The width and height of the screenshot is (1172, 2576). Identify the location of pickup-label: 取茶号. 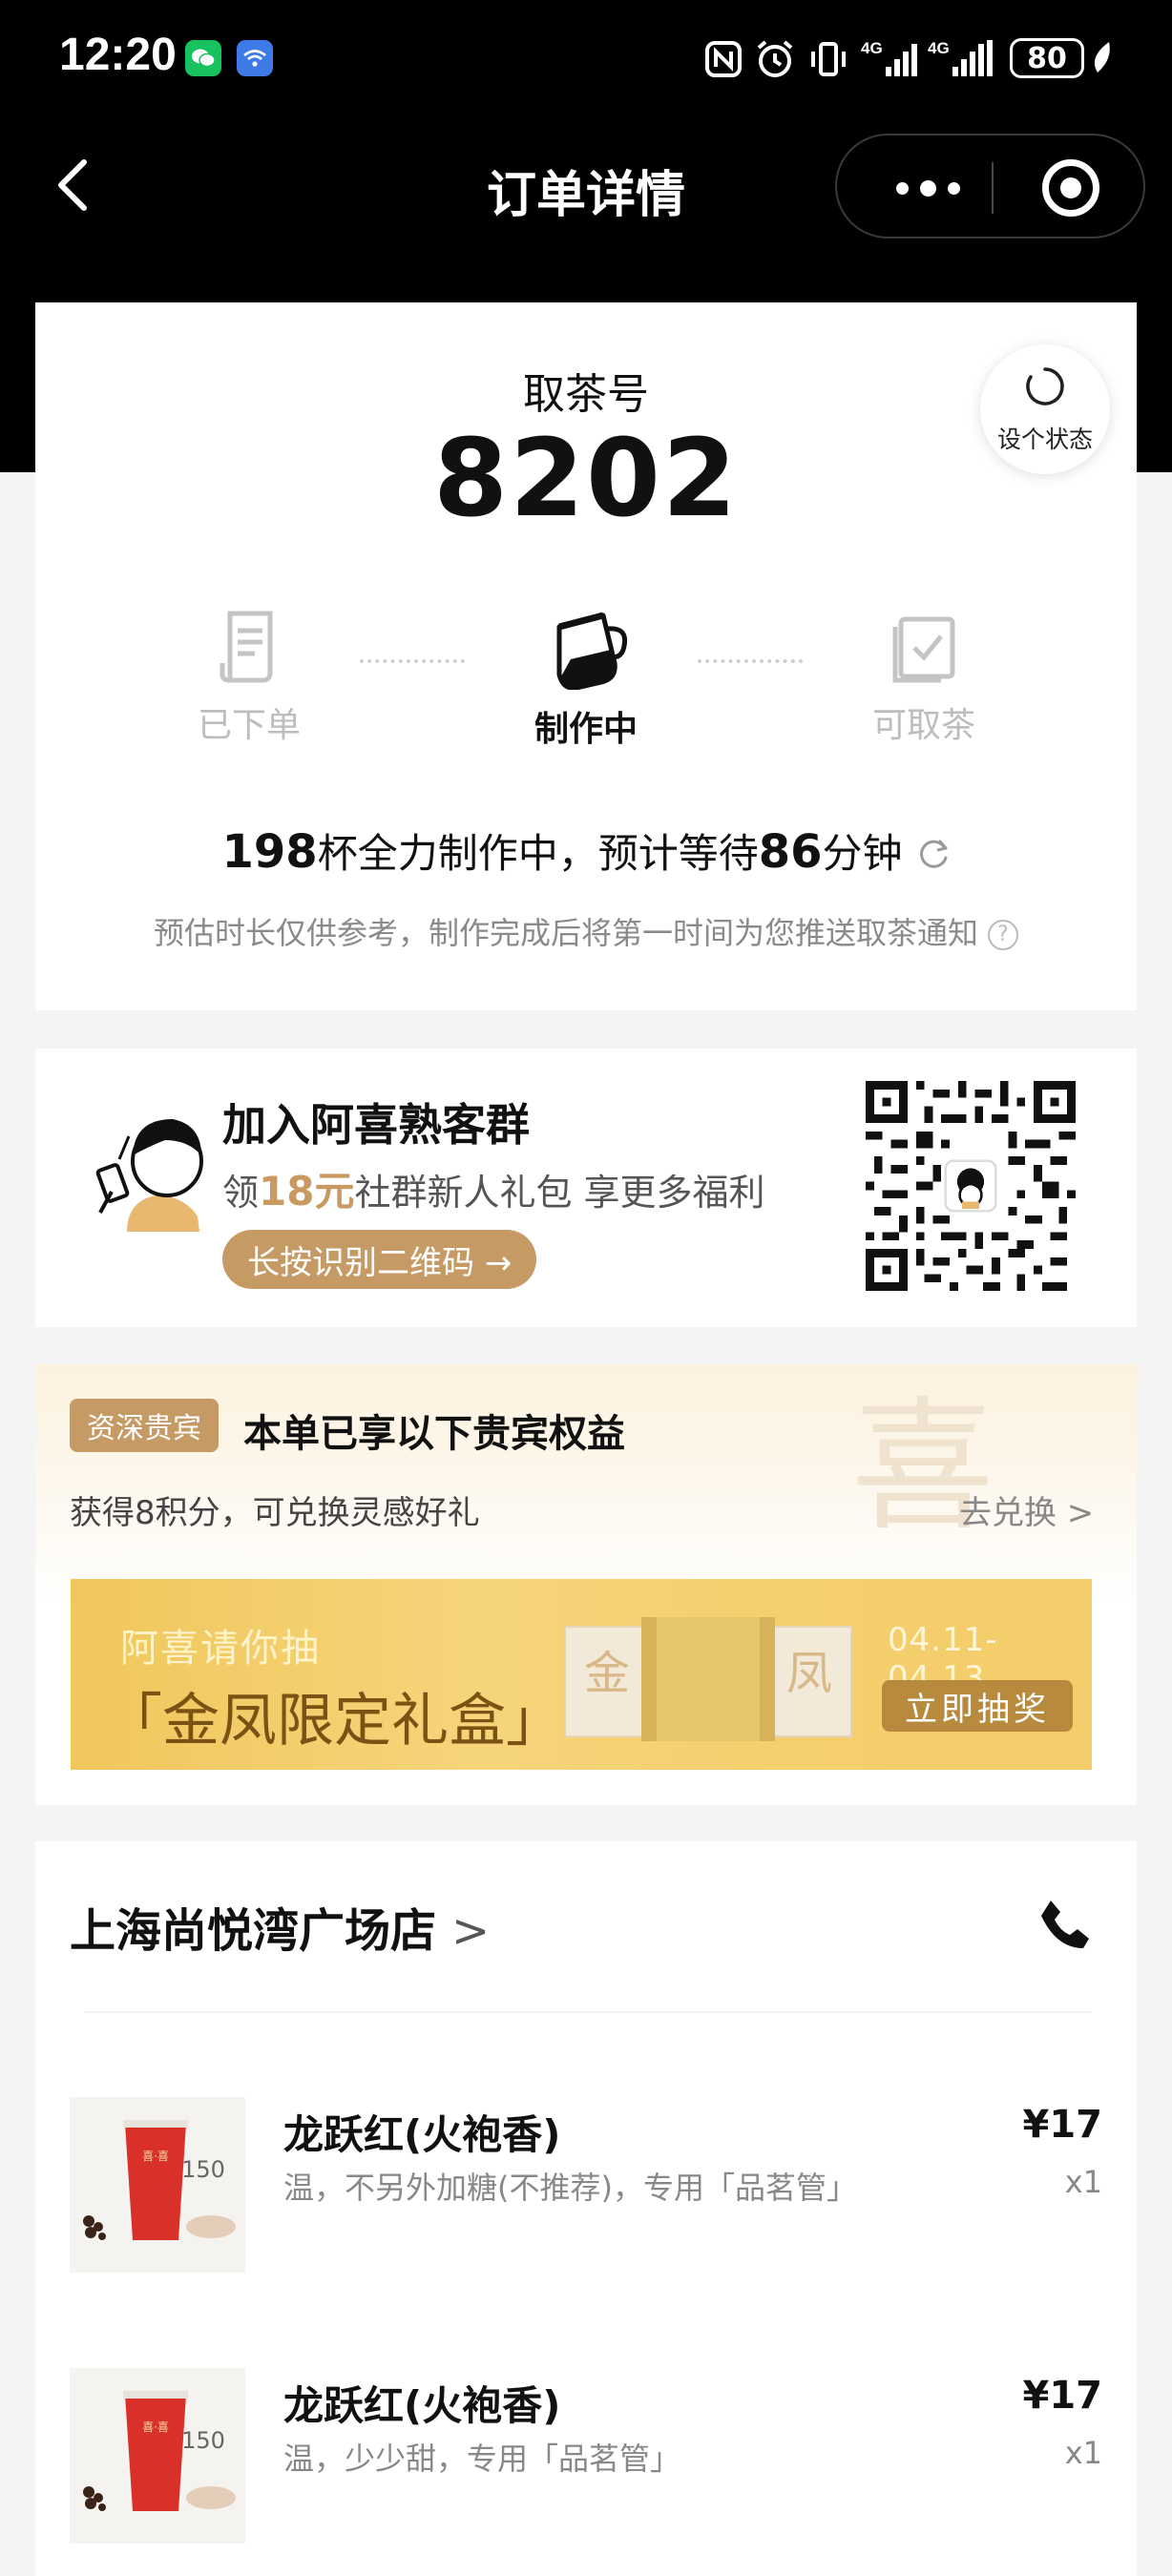
(586, 394).